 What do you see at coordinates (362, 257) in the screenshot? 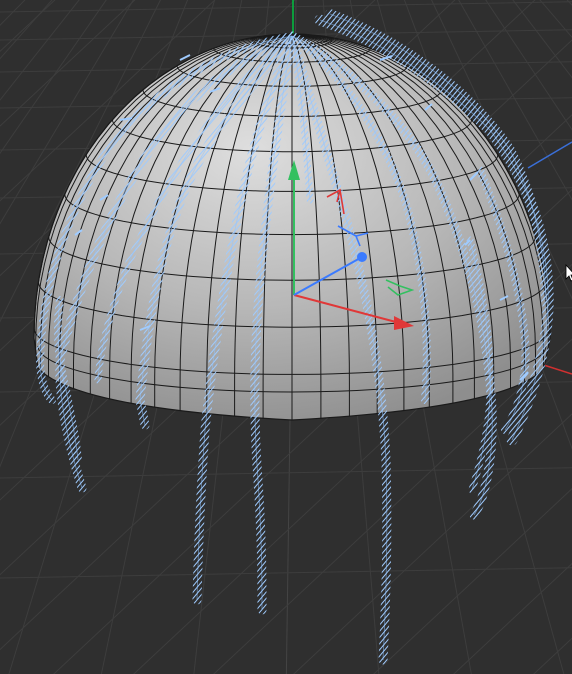
I see `gizmo-z-handle-icon` at bounding box center [362, 257].